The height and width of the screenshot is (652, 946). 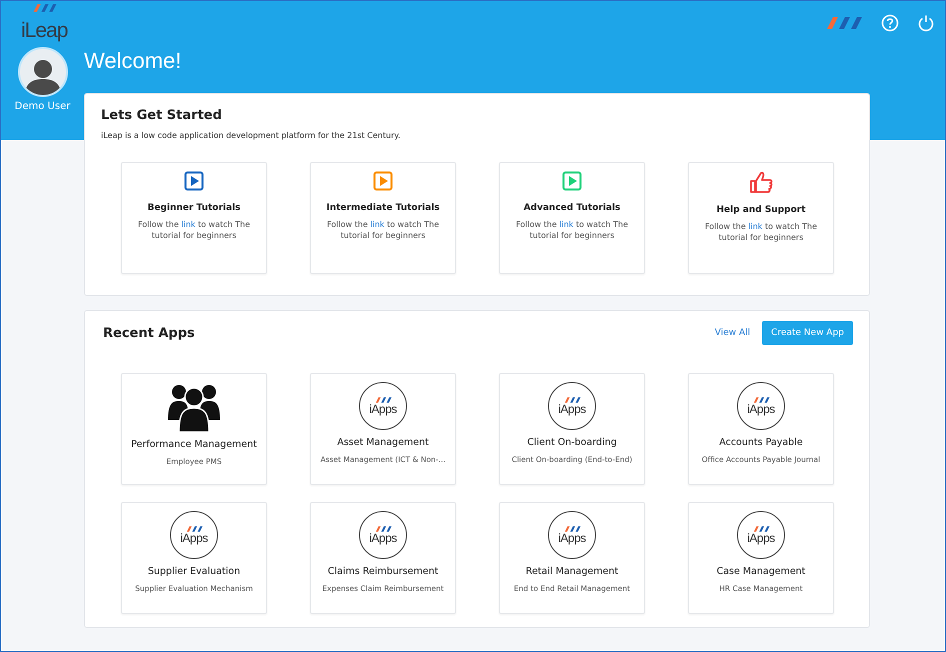 I want to click on tutorial-card: Advanced Tutorials Follow the link to watch The tutorial for beginners, so click(x=572, y=218).